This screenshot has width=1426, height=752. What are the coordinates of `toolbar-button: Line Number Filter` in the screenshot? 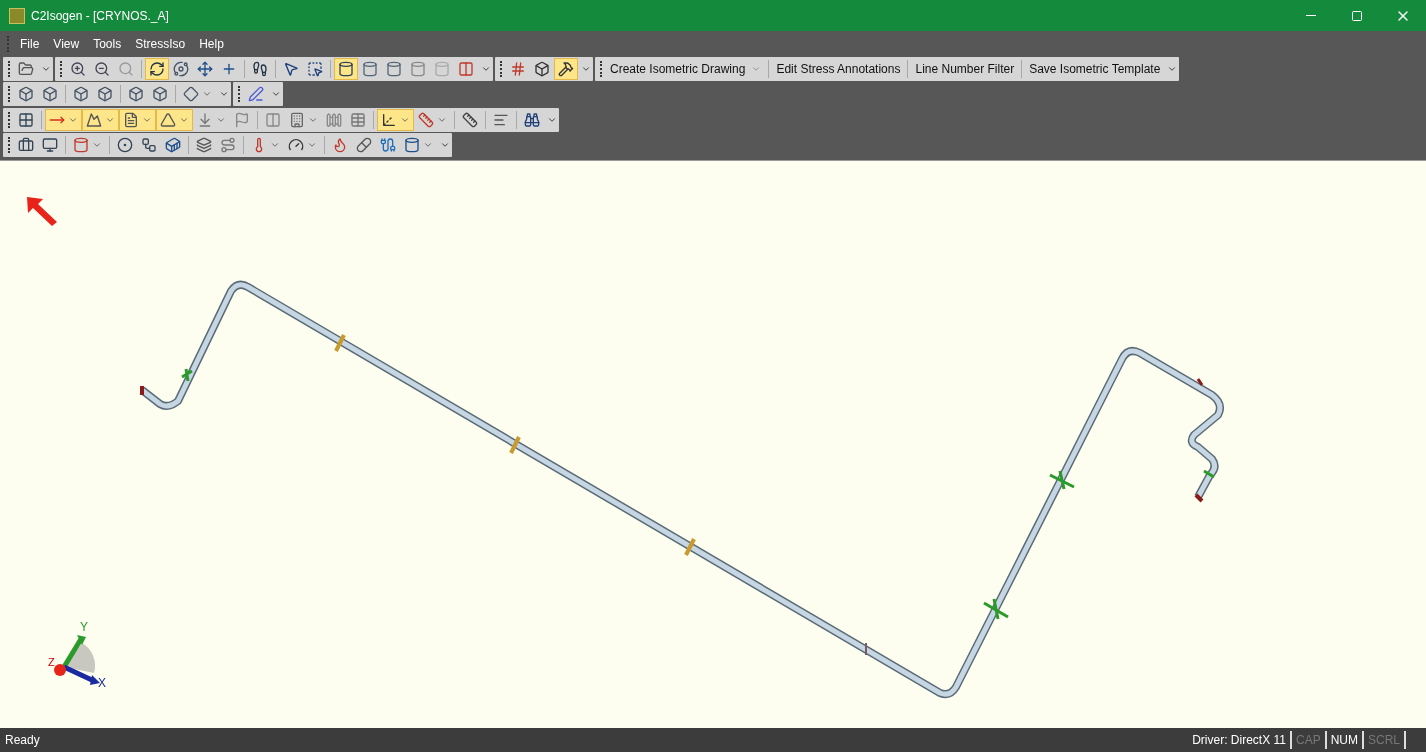 It's located at (965, 68).